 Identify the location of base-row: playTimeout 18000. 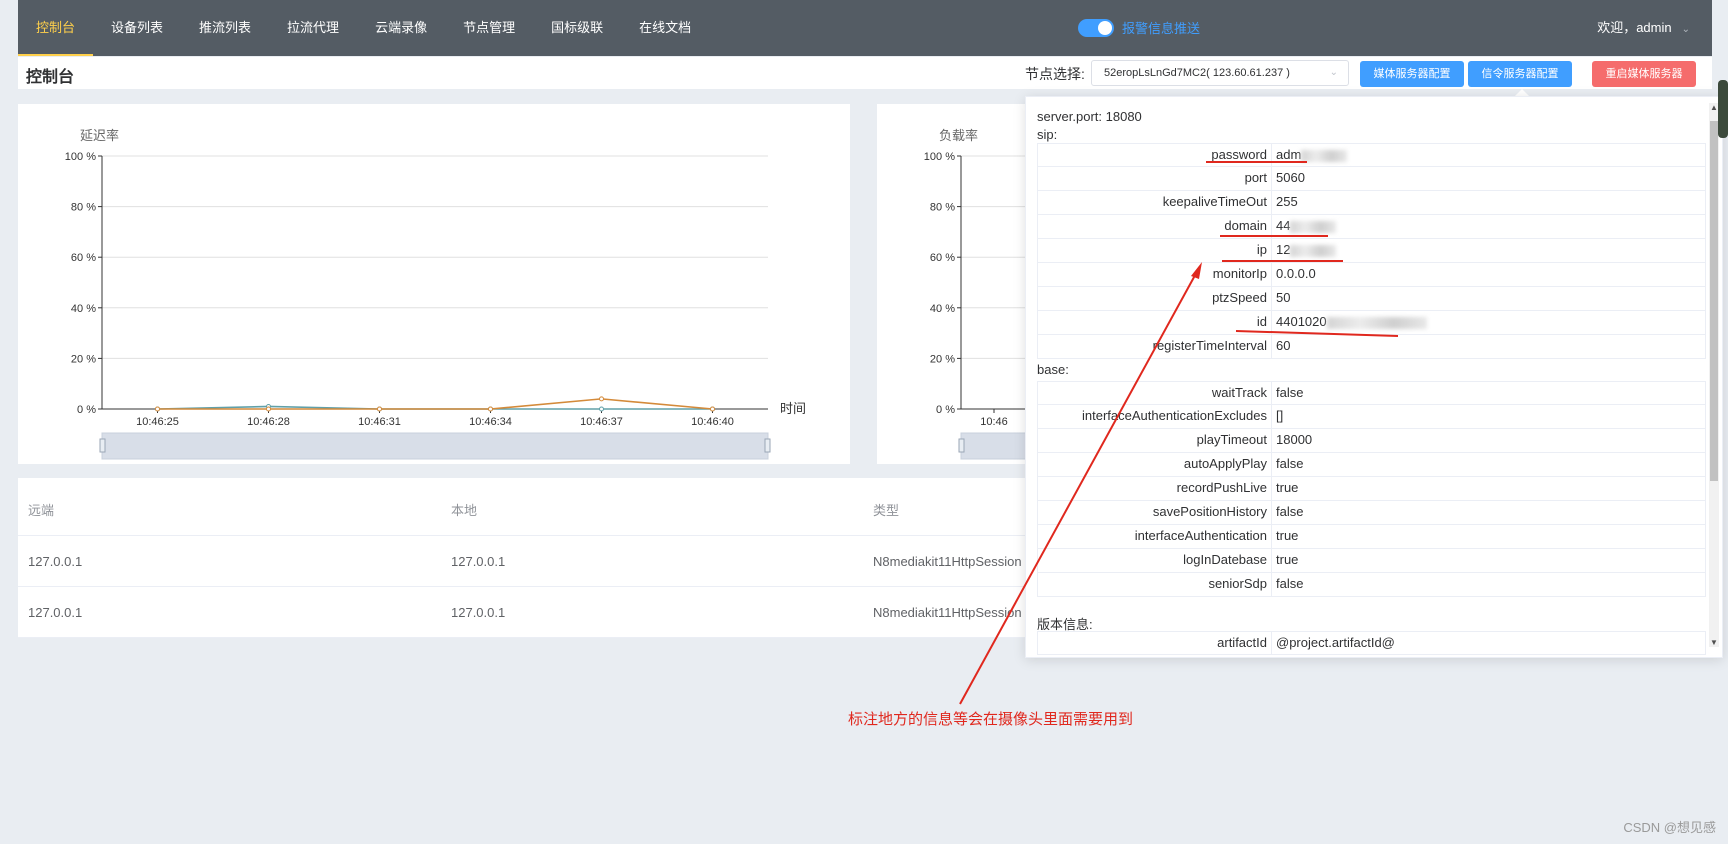
(1371, 441).